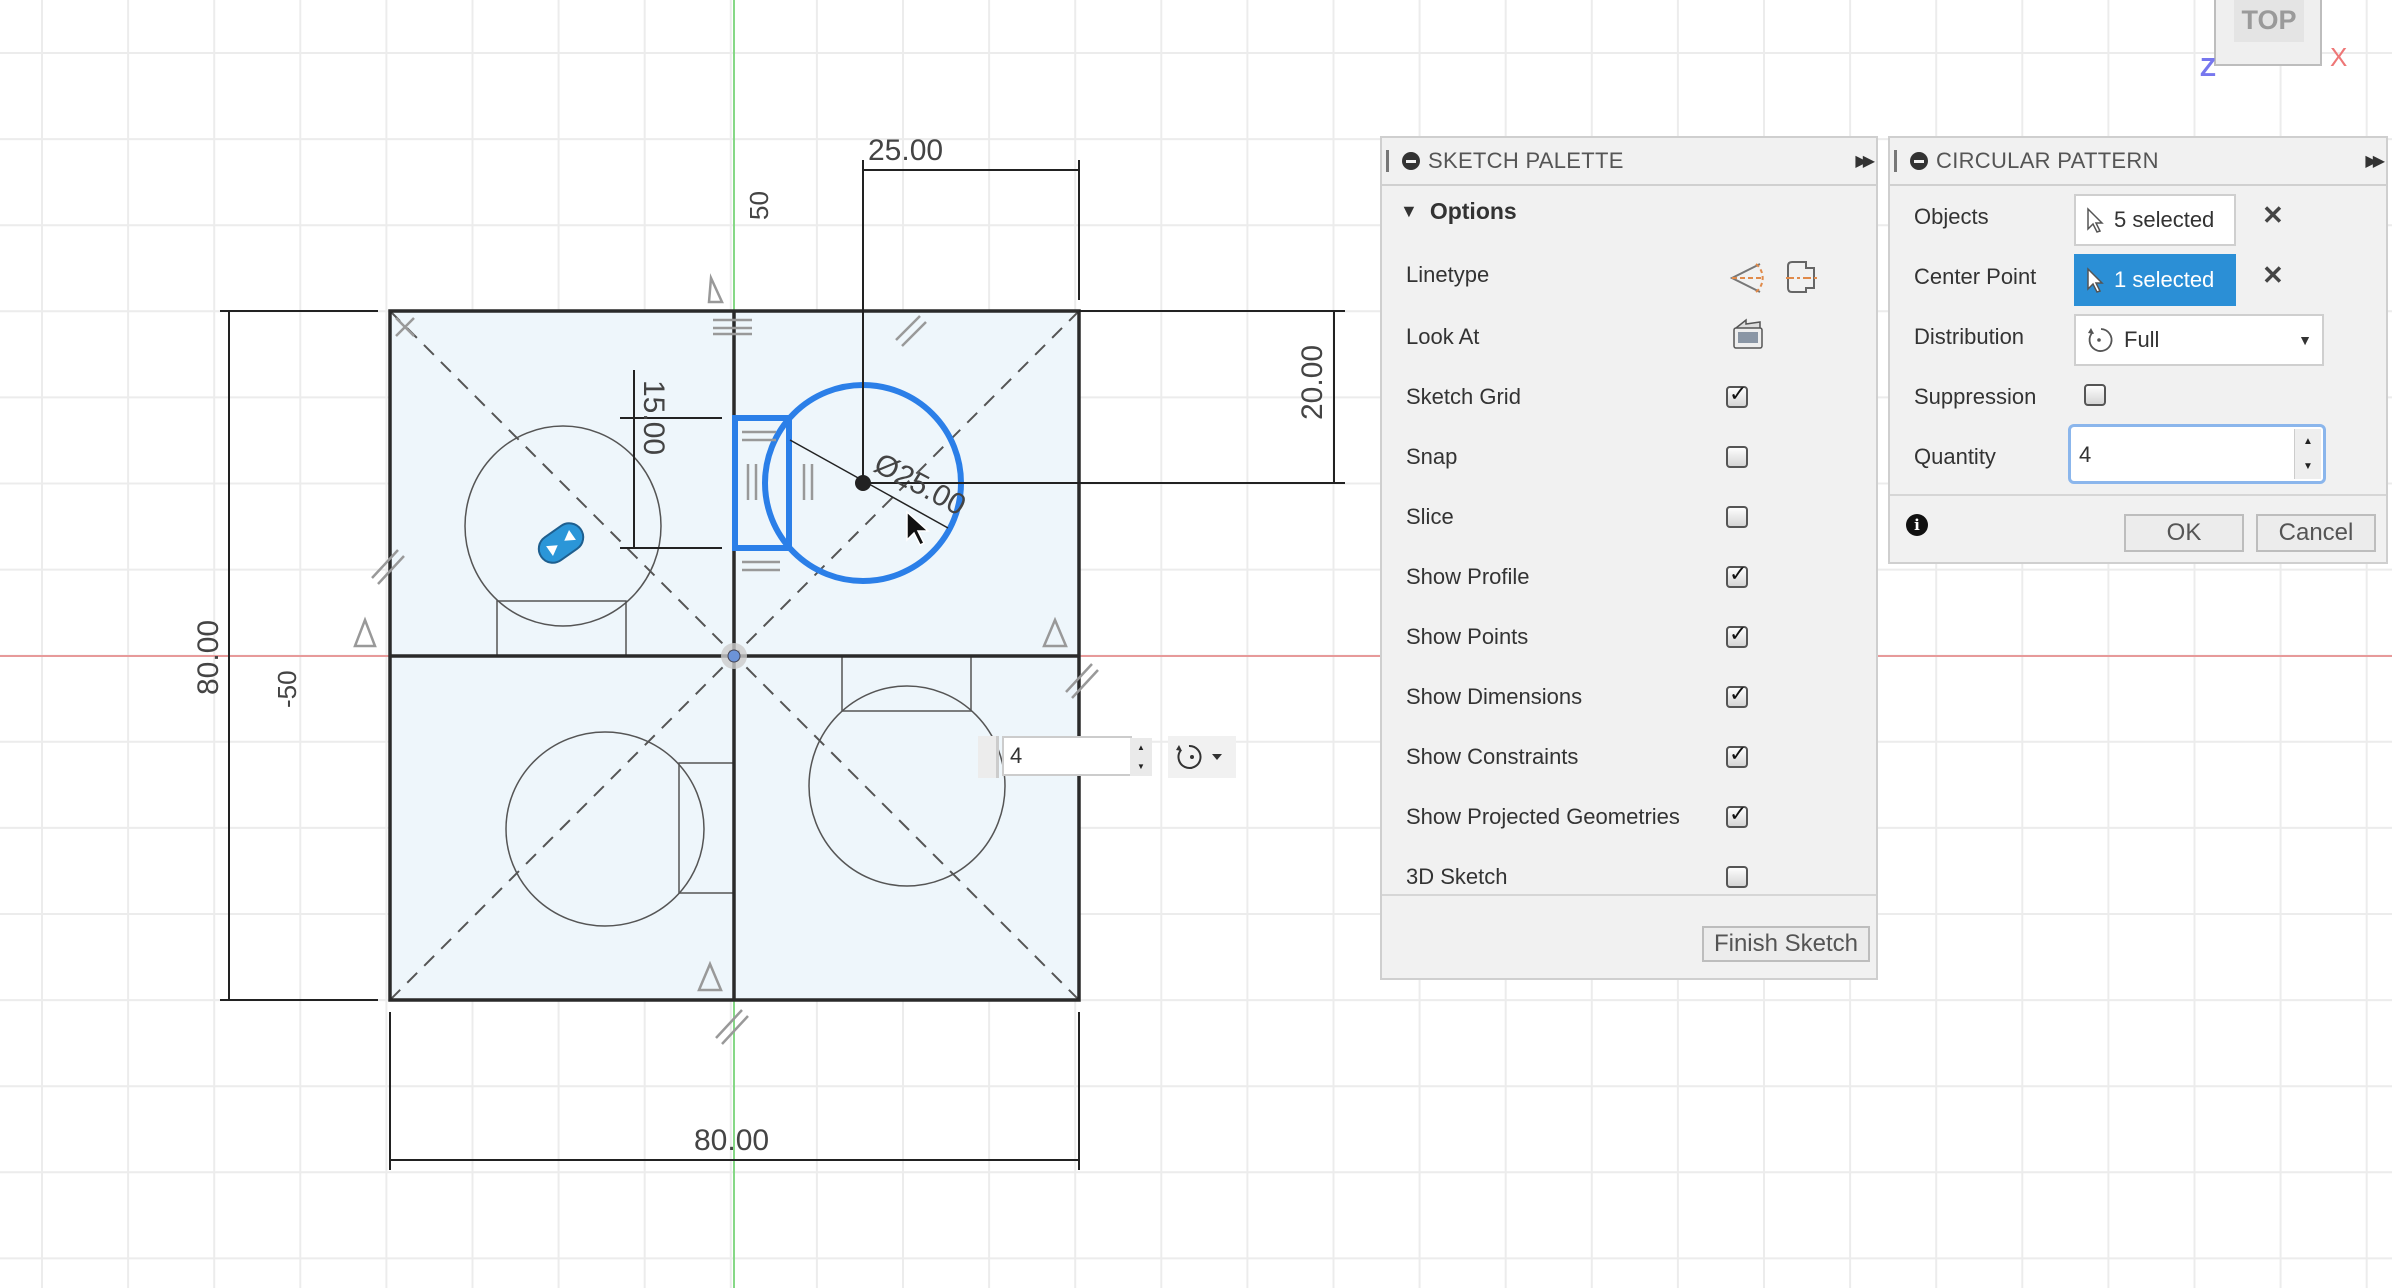  Describe the element at coordinates (208, 657) in the screenshot. I see `dim-left-label: 80.00` at that location.